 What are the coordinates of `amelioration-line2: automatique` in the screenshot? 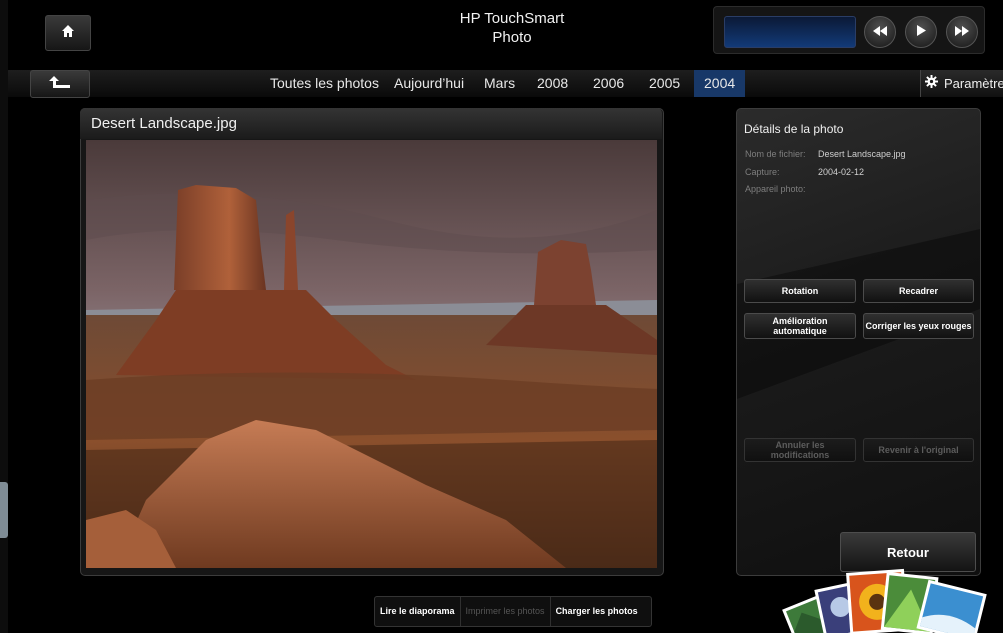 It's located at (800, 331).